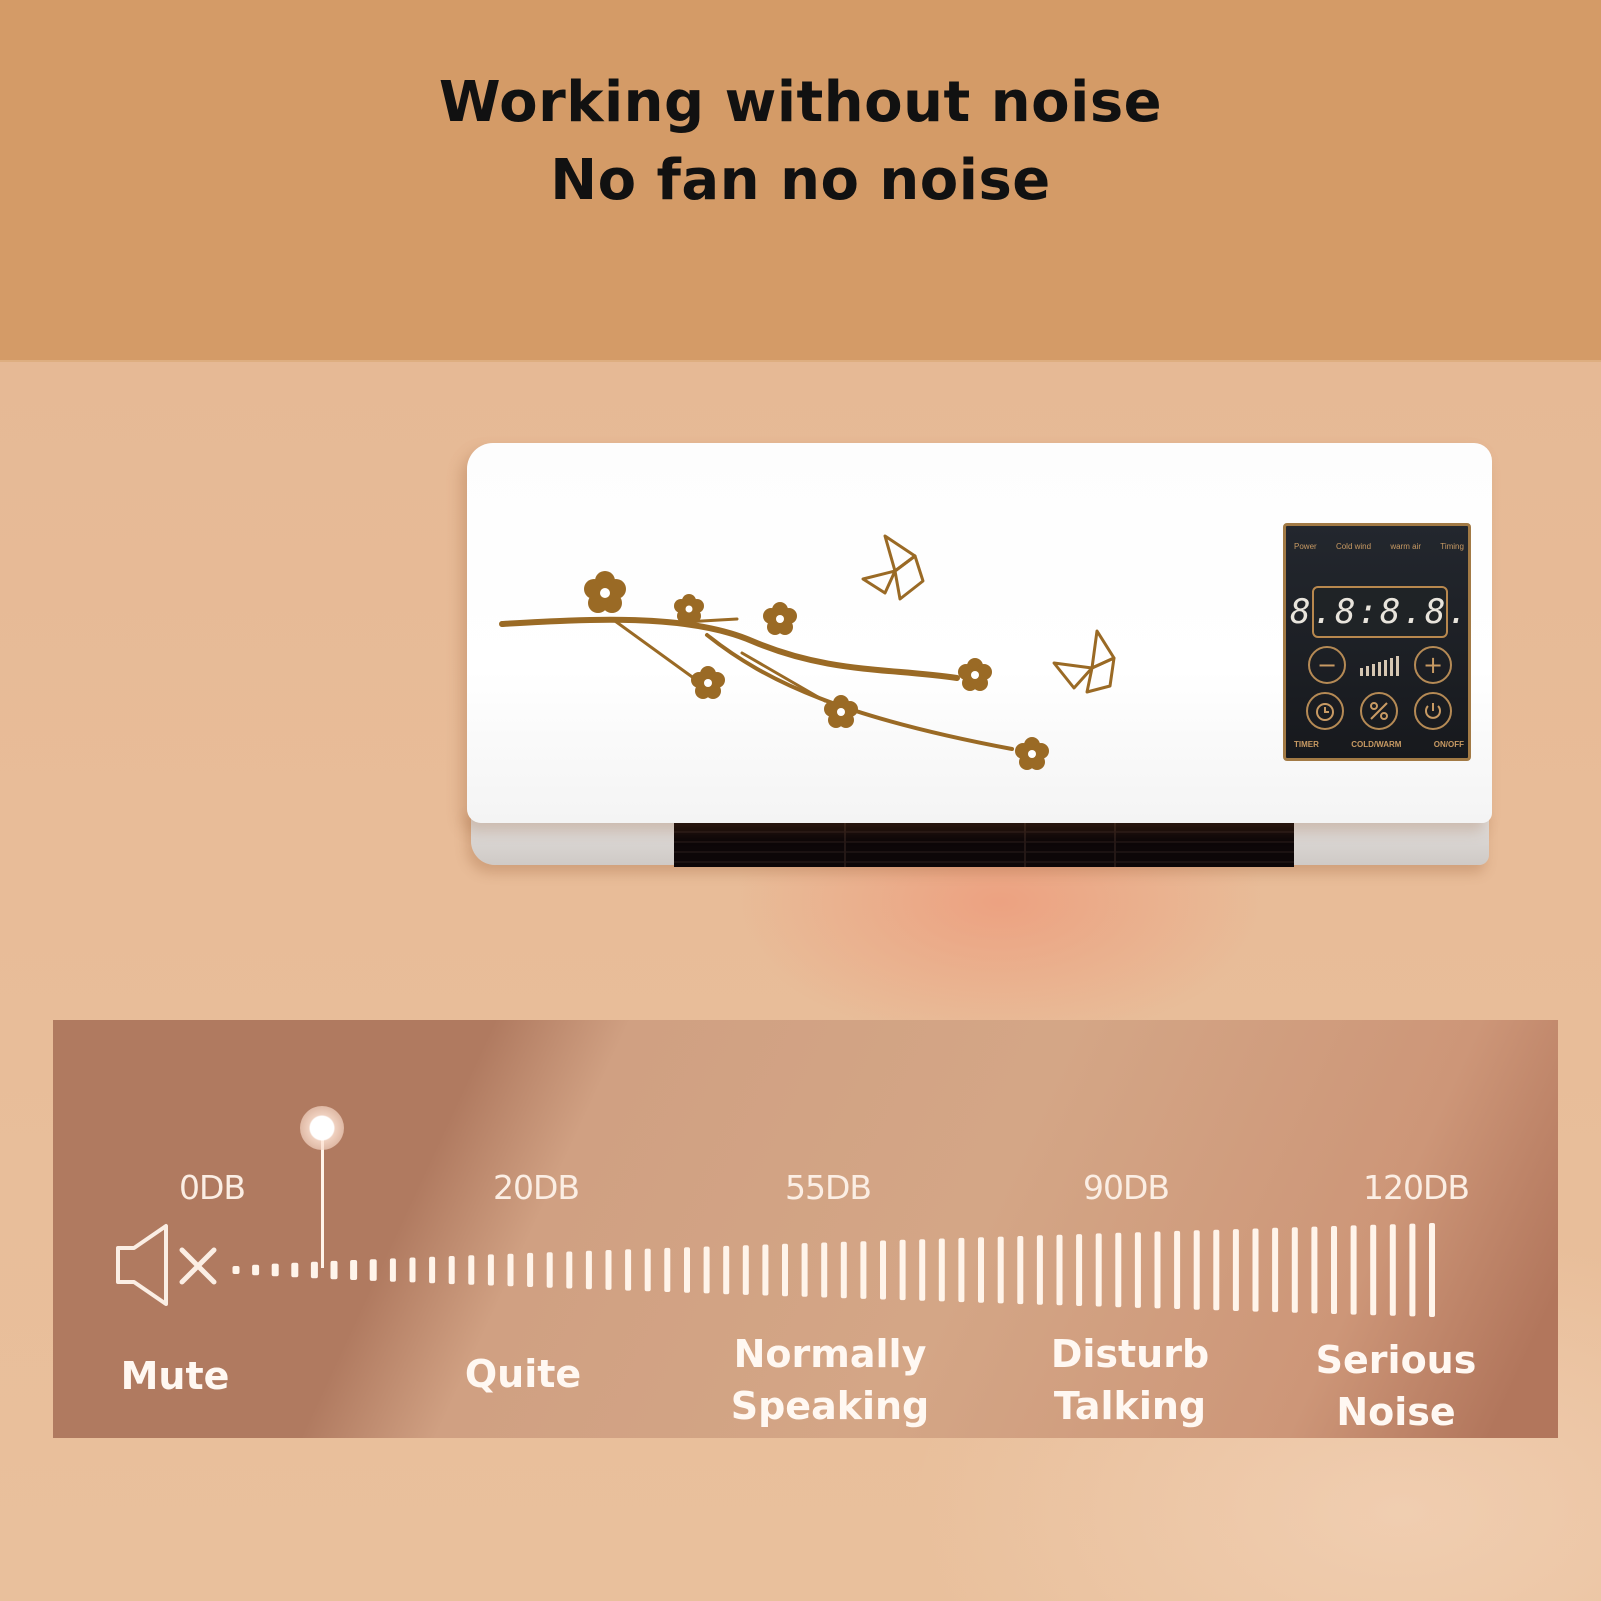 This screenshot has width=1601, height=1601. I want to click on category-normally-line1: Normally, so click(830, 1354).